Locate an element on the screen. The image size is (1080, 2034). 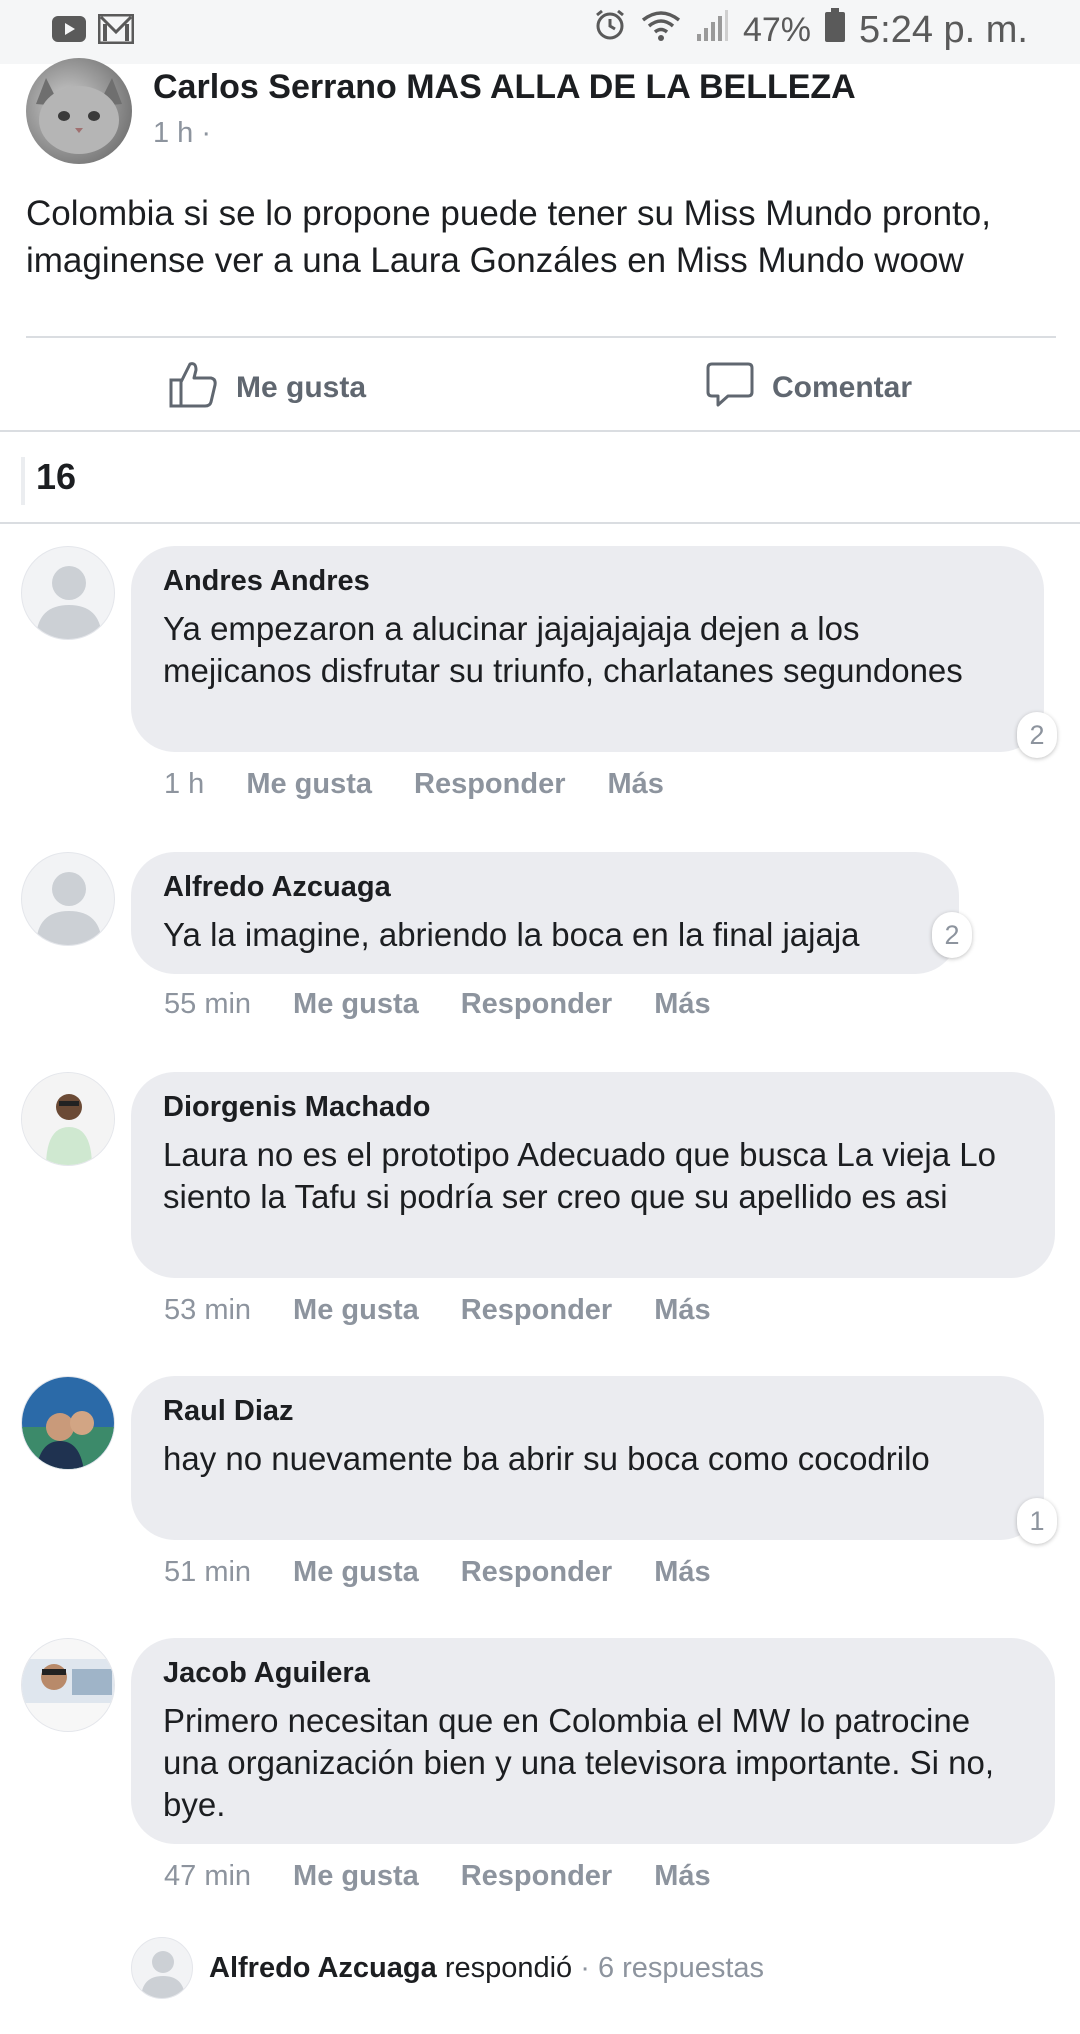
comment-button: Comentar is located at coordinates (809, 388).